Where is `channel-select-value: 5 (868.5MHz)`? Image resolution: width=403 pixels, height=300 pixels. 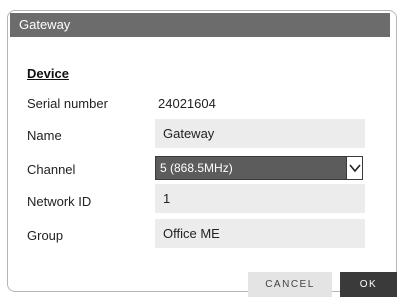
channel-select-value: 5 (868.5MHz) is located at coordinates (196, 168).